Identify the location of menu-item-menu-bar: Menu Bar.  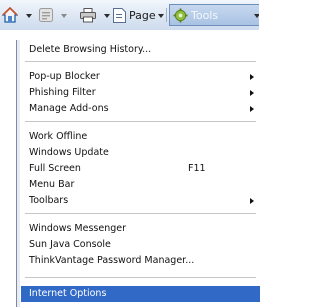
(138, 185).